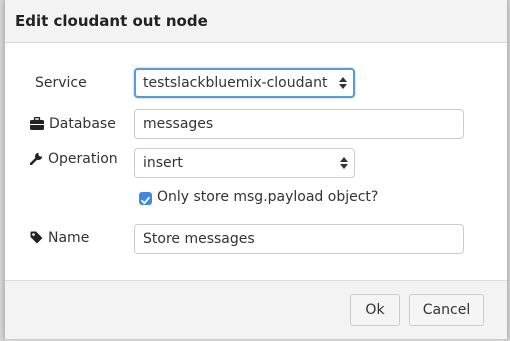 The image size is (510, 341). Describe the element at coordinates (299, 239) in the screenshot. I see `name-input: Store messages` at that location.